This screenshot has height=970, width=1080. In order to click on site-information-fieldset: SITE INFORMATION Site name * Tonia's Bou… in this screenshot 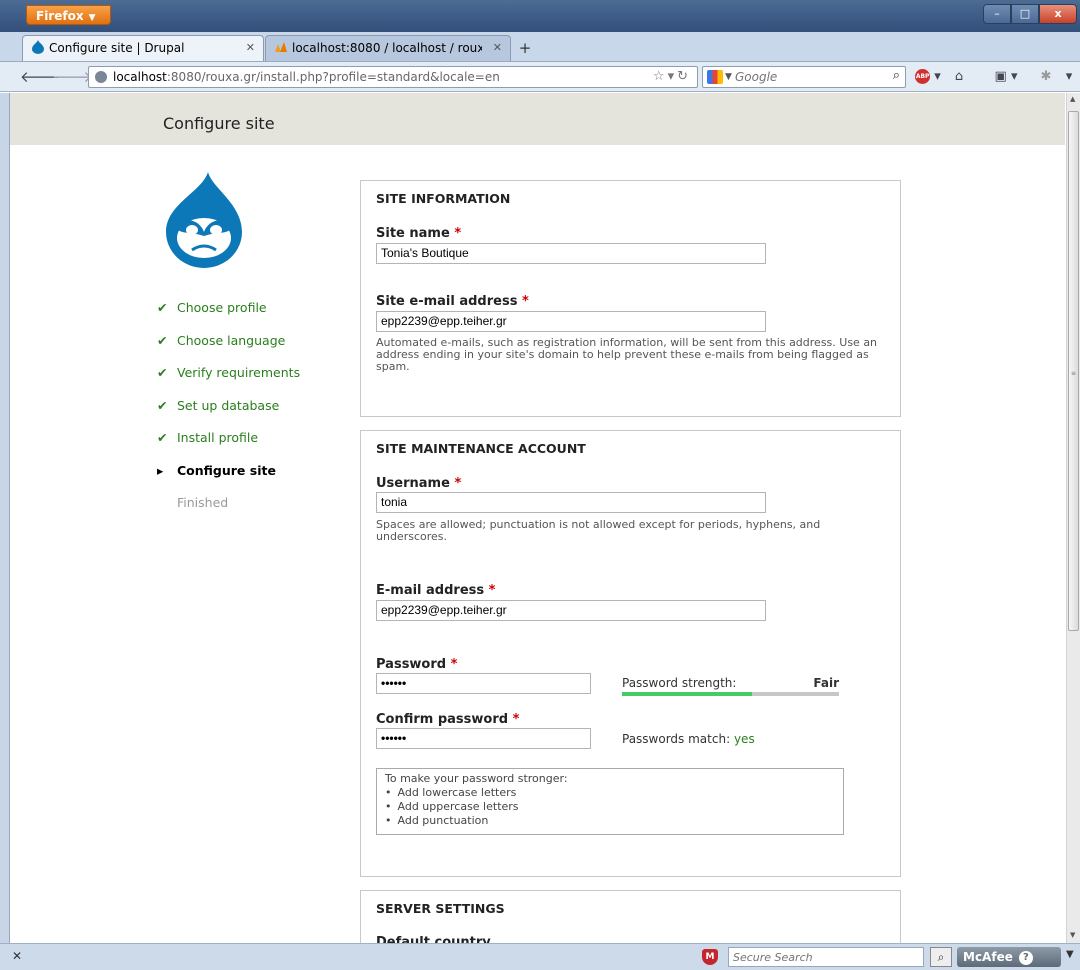, I will do `click(630, 298)`.